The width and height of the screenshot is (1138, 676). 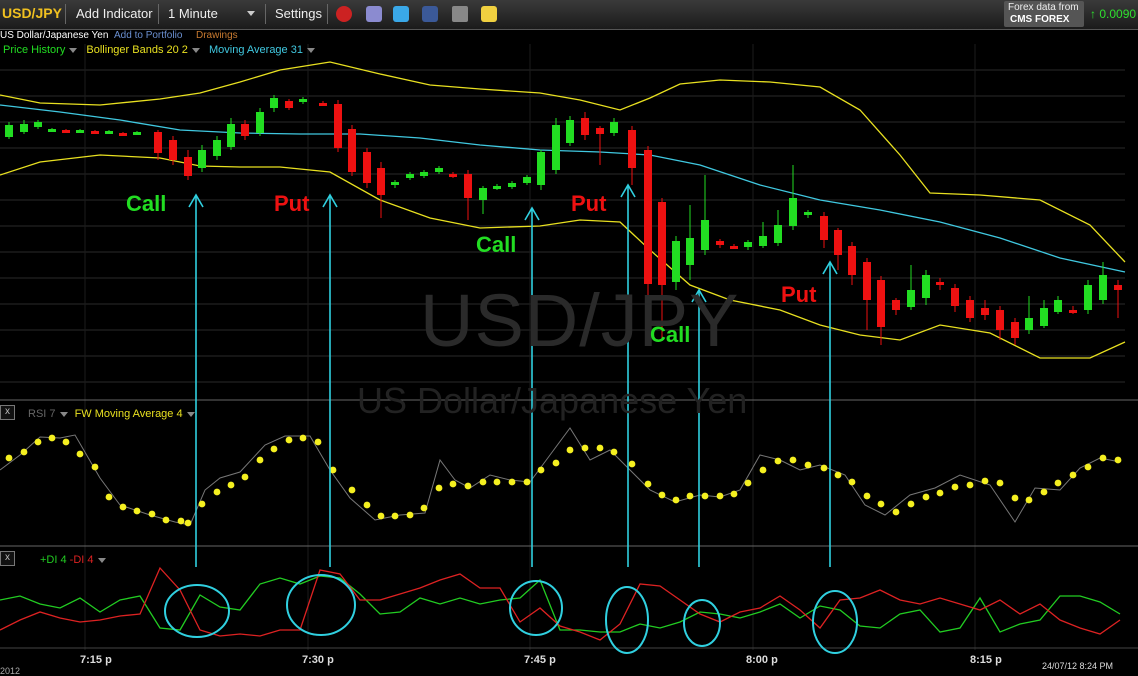 I want to click on x-tick-label: 7:15 p, so click(x=96, y=660).